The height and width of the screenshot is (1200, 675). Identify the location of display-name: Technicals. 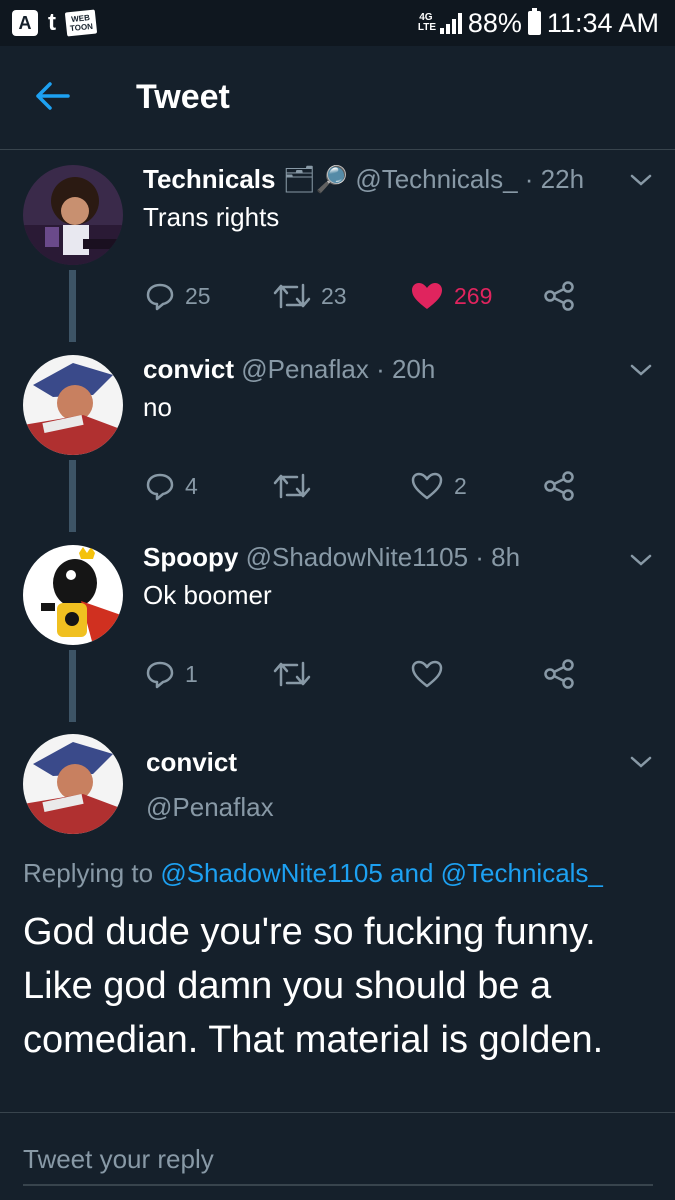
(209, 179).